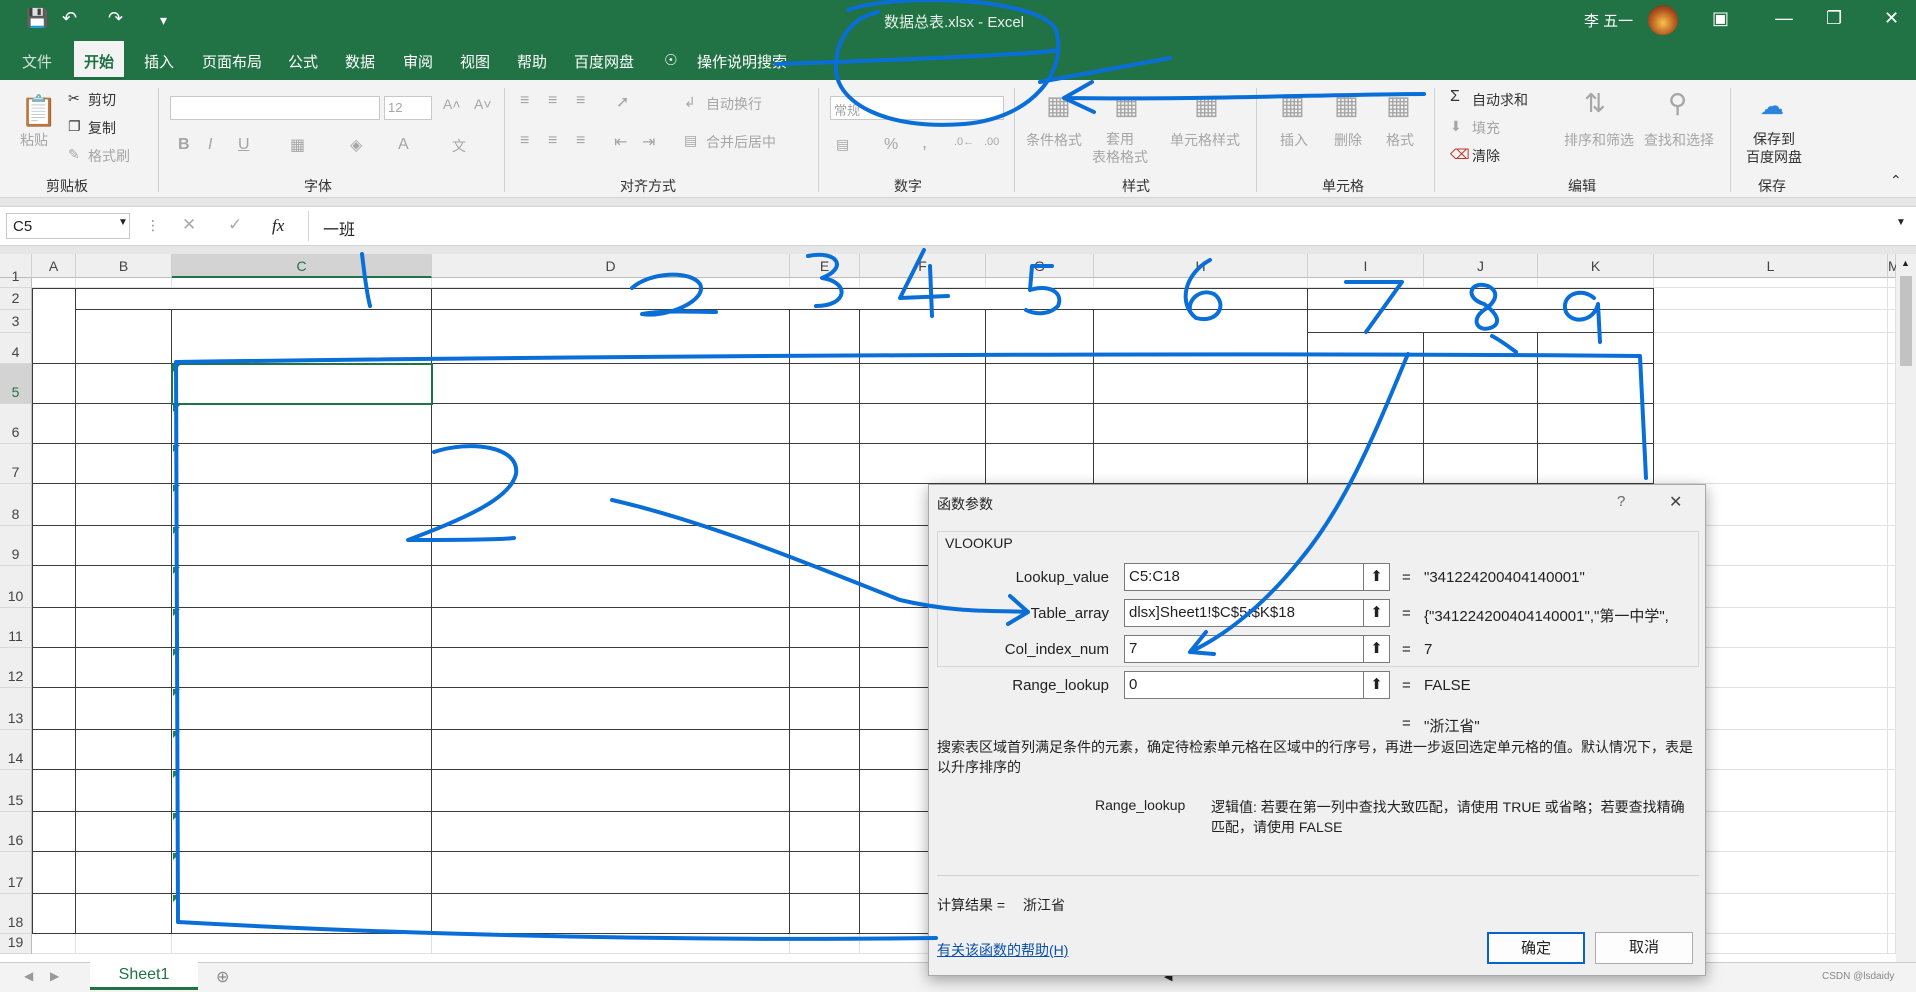 This screenshot has width=1916, height=992. What do you see at coordinates (37, 61) in the screenshot?
I see `tab-file: 文件` at bounding box center [37, 61].